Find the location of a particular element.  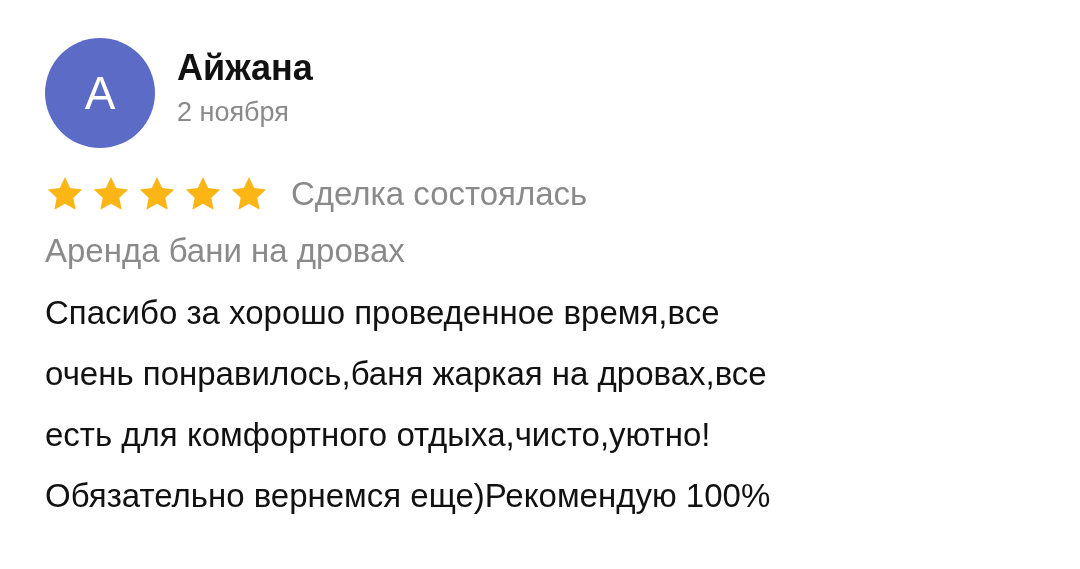

listing-title: Аренда бани на дровах is located at coordinates (225, 251).